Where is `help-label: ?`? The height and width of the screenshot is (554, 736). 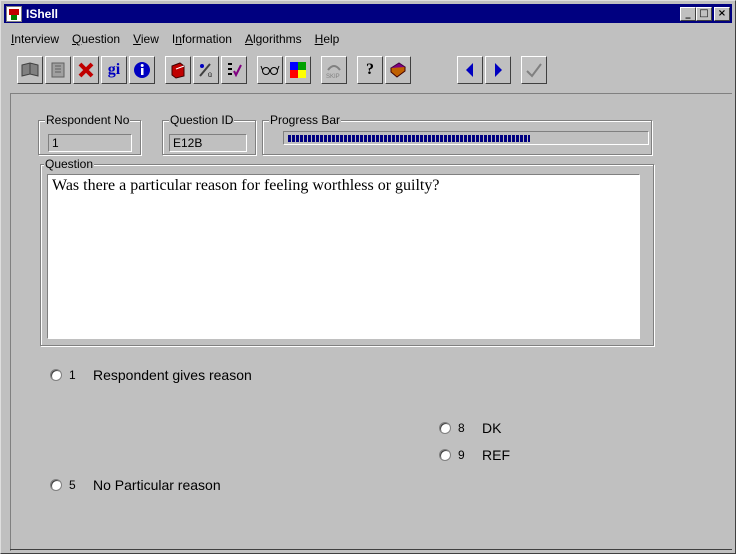 help-label: ? is located at coordinates (370, 69).